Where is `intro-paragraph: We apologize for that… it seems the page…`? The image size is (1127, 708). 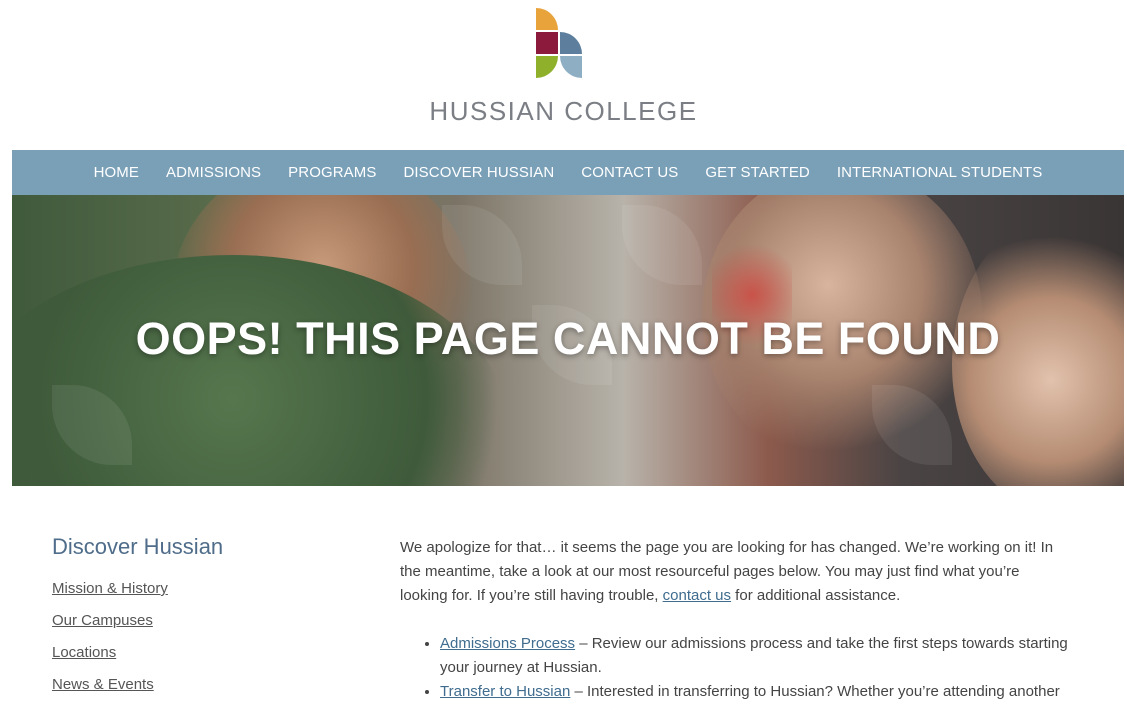 intro-paragraph: We apologize for that… it seems the page… is located at coordinates (734, 572).